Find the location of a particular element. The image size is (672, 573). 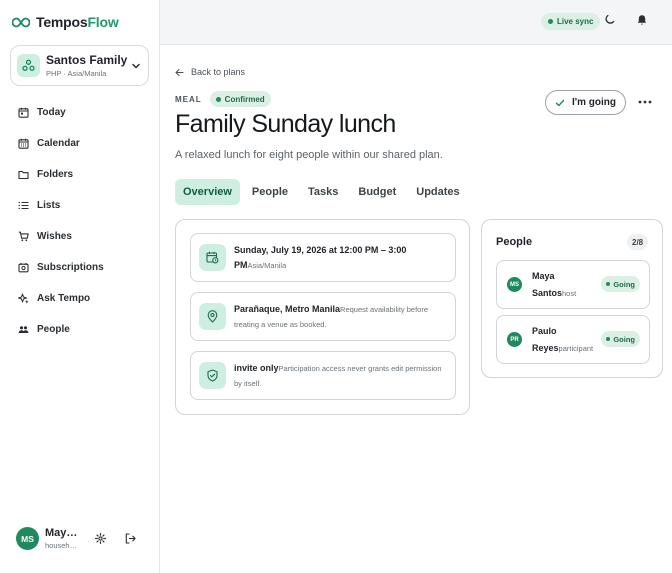

sidebar-item-label: Folders is located at coordinates (55, 174).